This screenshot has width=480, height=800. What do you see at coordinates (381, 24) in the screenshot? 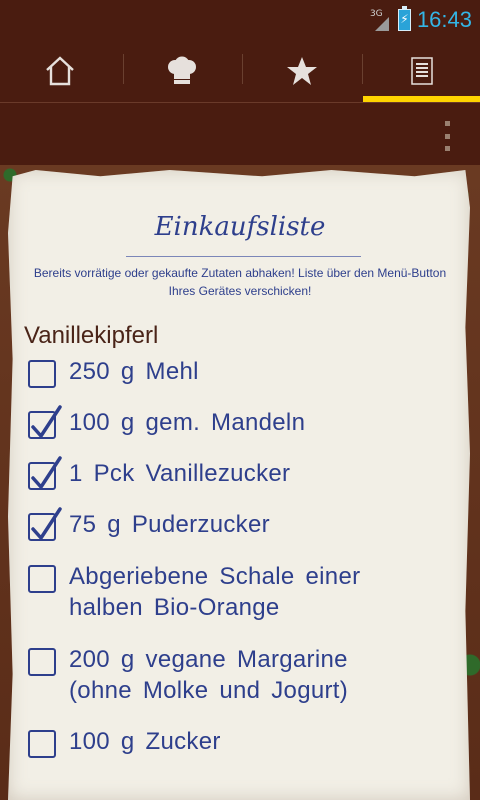
I see `signal-bars-icon` at bounding box center [381, 24].